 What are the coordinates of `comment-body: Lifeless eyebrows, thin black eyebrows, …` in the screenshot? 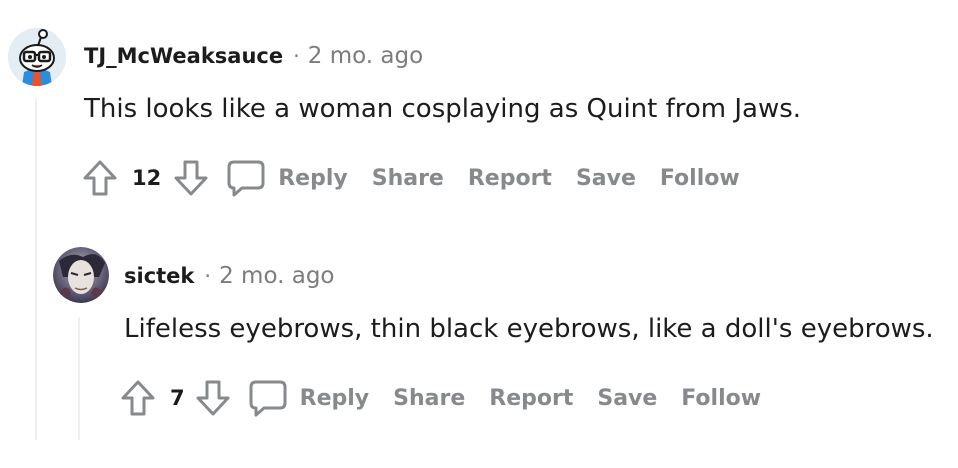 It's located at (529, 329).